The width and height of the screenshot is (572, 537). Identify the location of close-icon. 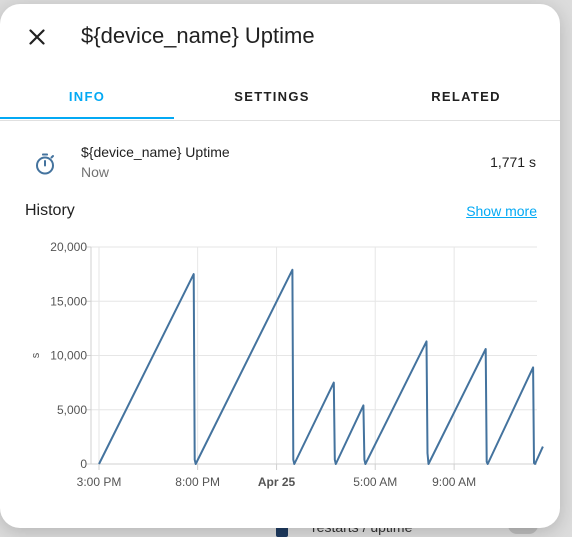
(37, 37).